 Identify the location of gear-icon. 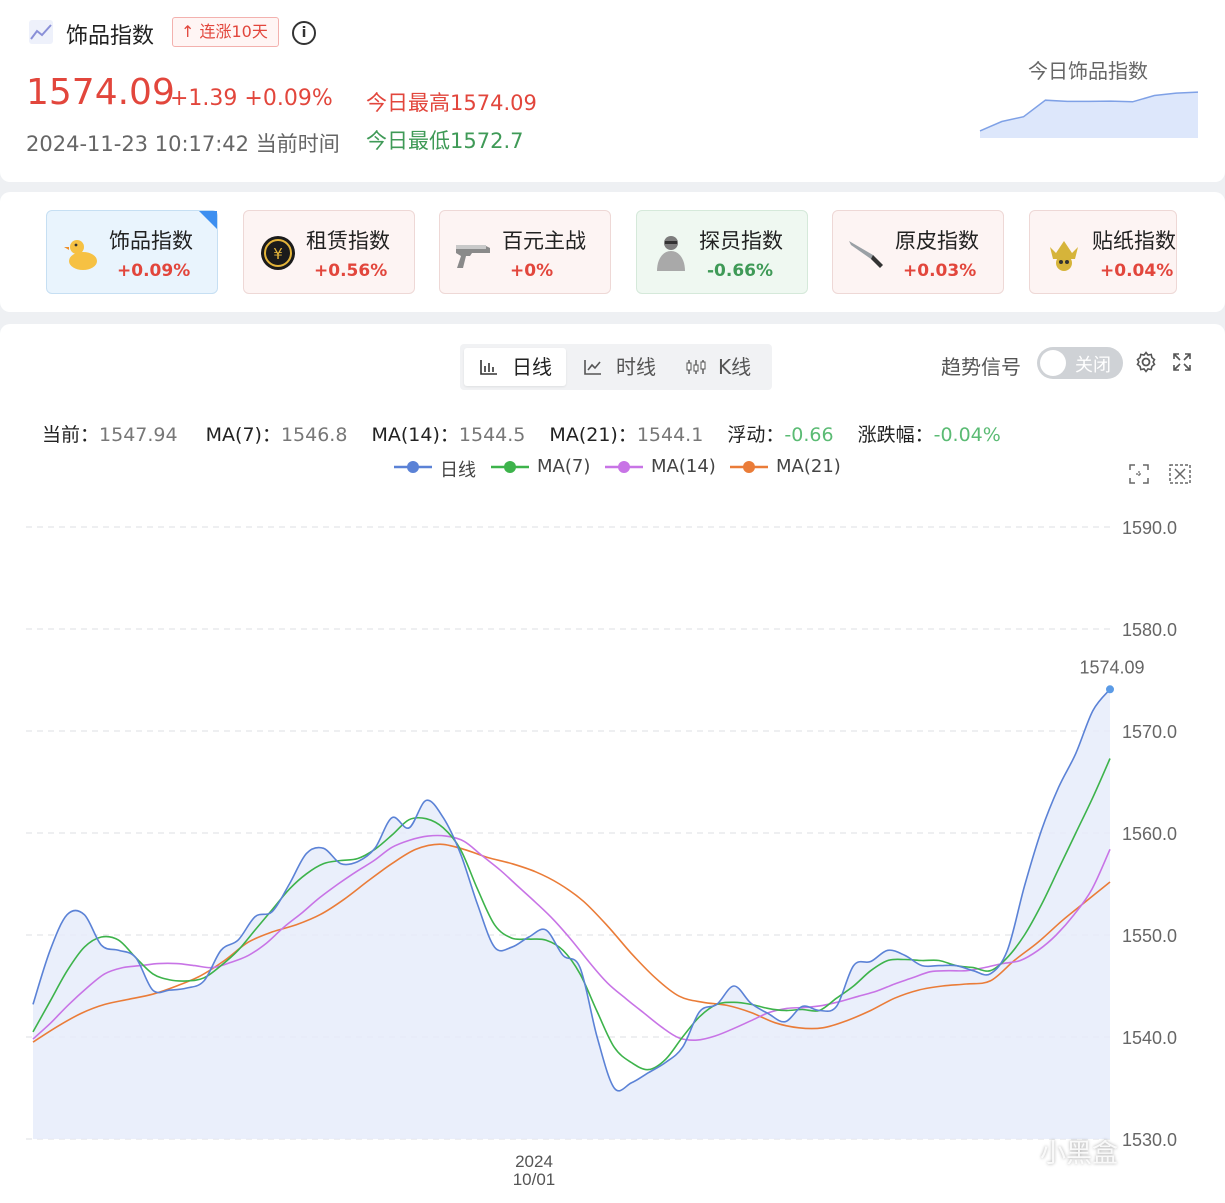
(1146, 362).